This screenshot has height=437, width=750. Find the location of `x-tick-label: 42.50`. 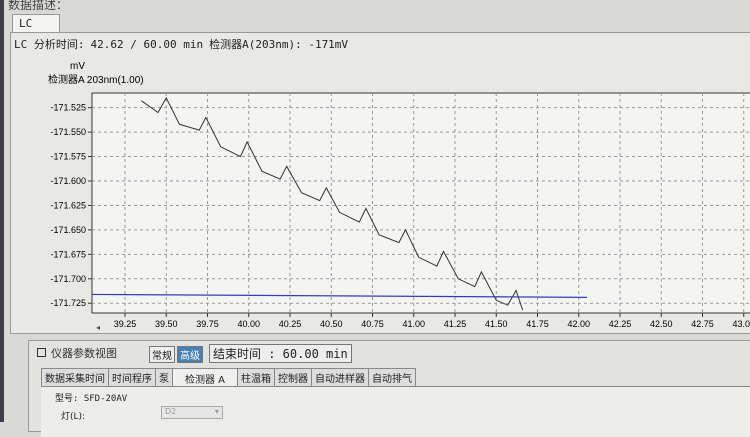

x-tick-label: 42.50 is located at coordinates (661, 324).